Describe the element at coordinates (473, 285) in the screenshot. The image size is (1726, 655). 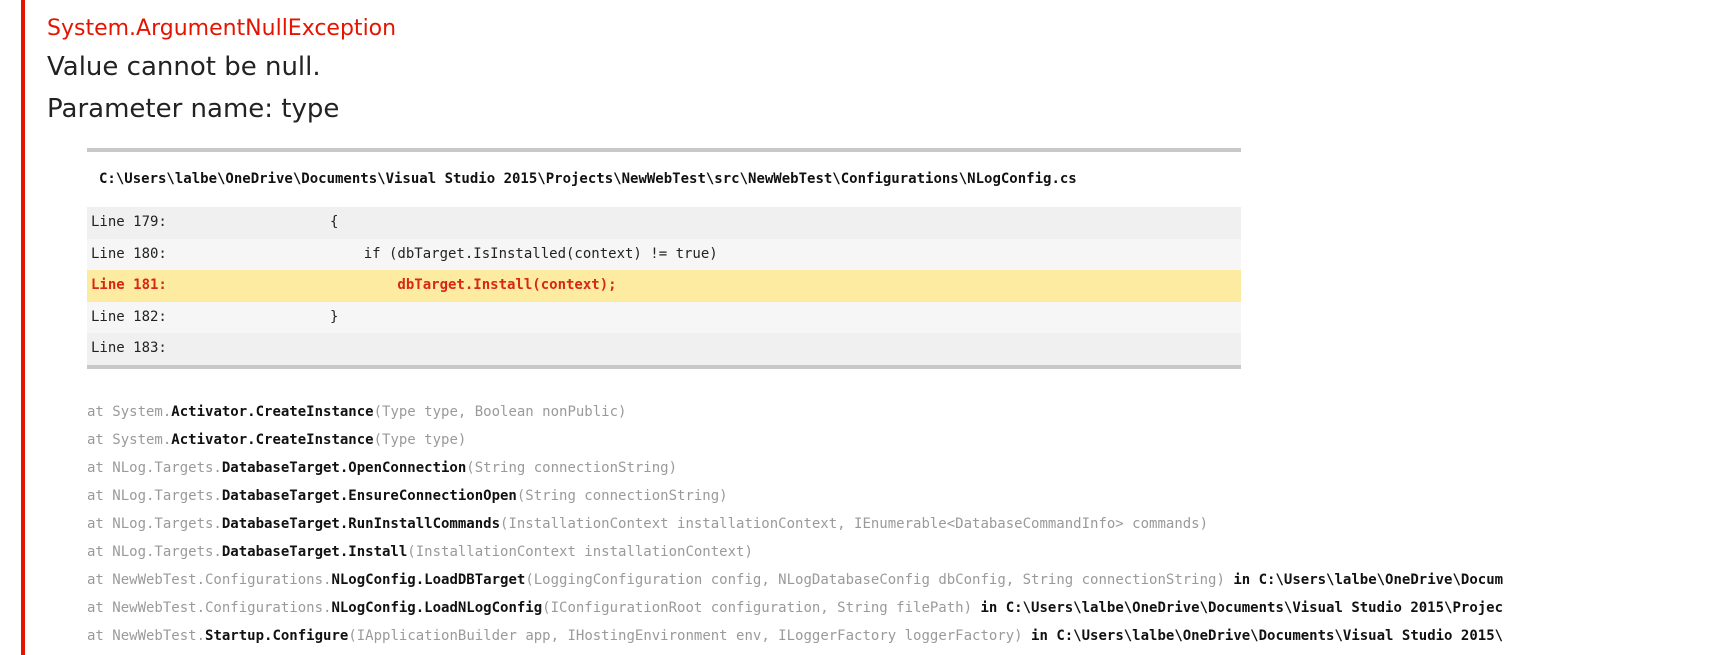
I see `line-code: dbTarget.Install(context);` at that location.